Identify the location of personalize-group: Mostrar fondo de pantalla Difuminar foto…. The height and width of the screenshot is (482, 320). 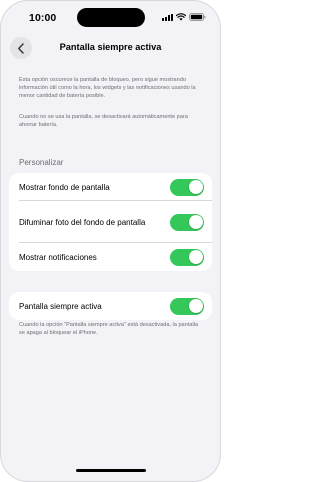
(110, 222).